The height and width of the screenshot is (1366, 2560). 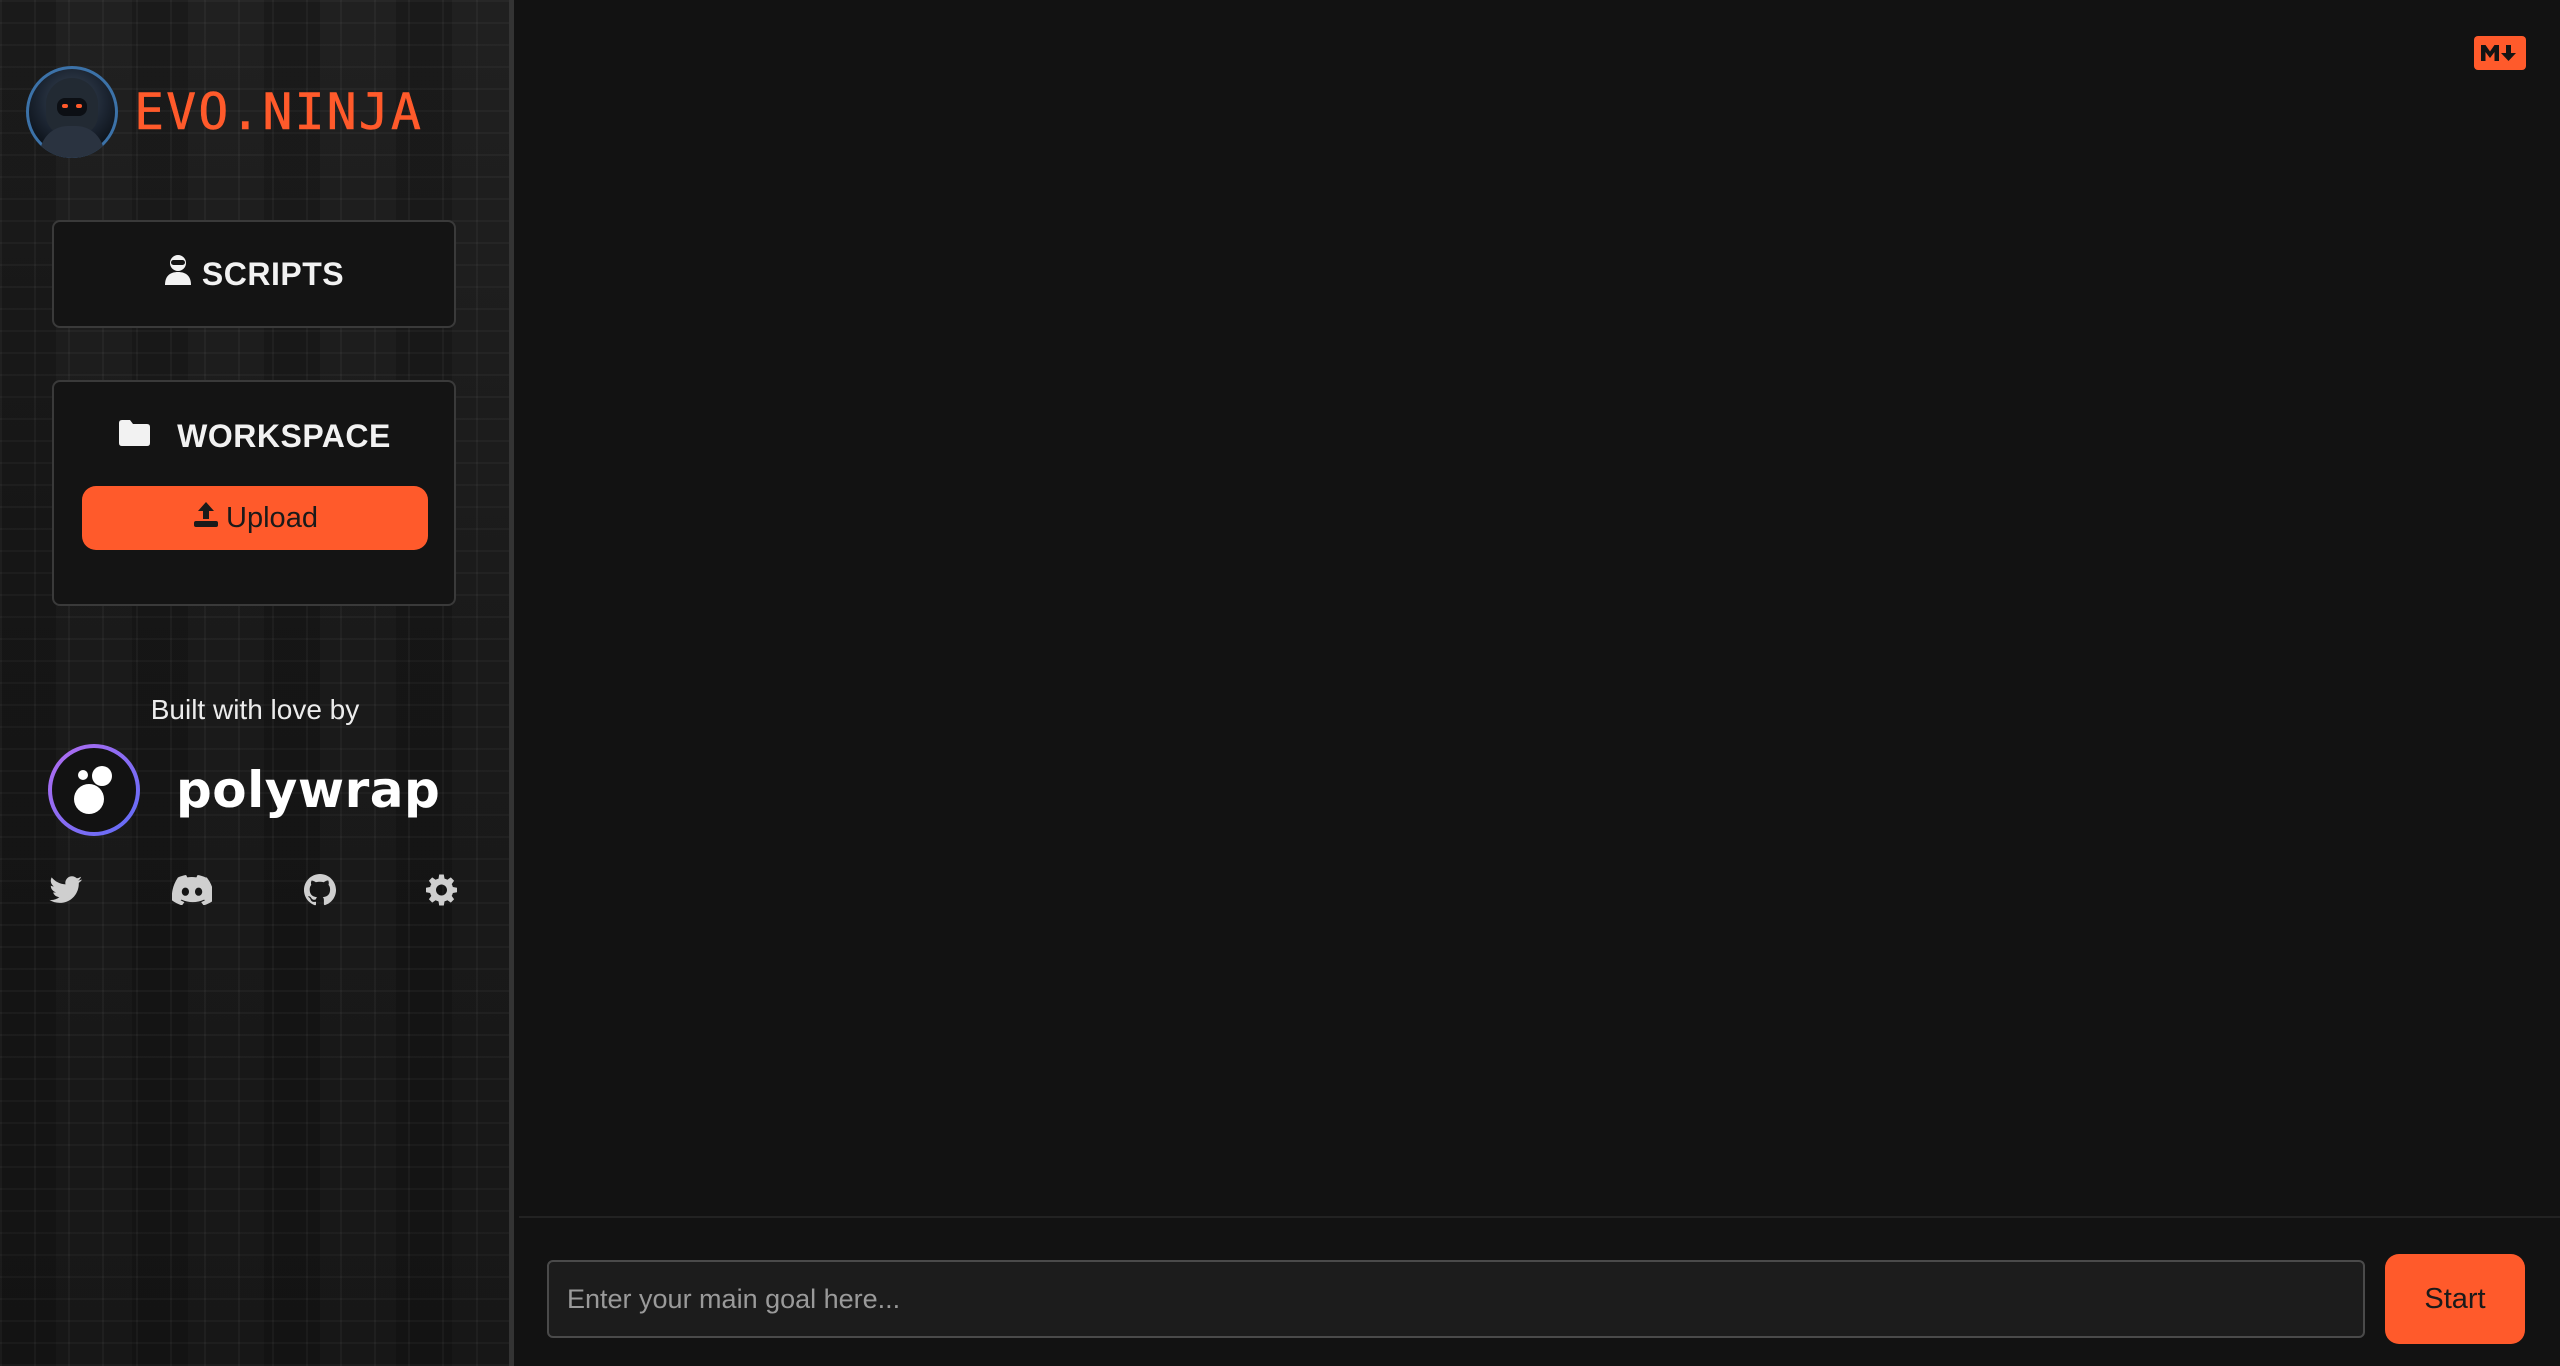 What do you see at coordinates (1539, 1217) in the screenshot?
I see `footer-divider` at bounding box center [1539, 1217].